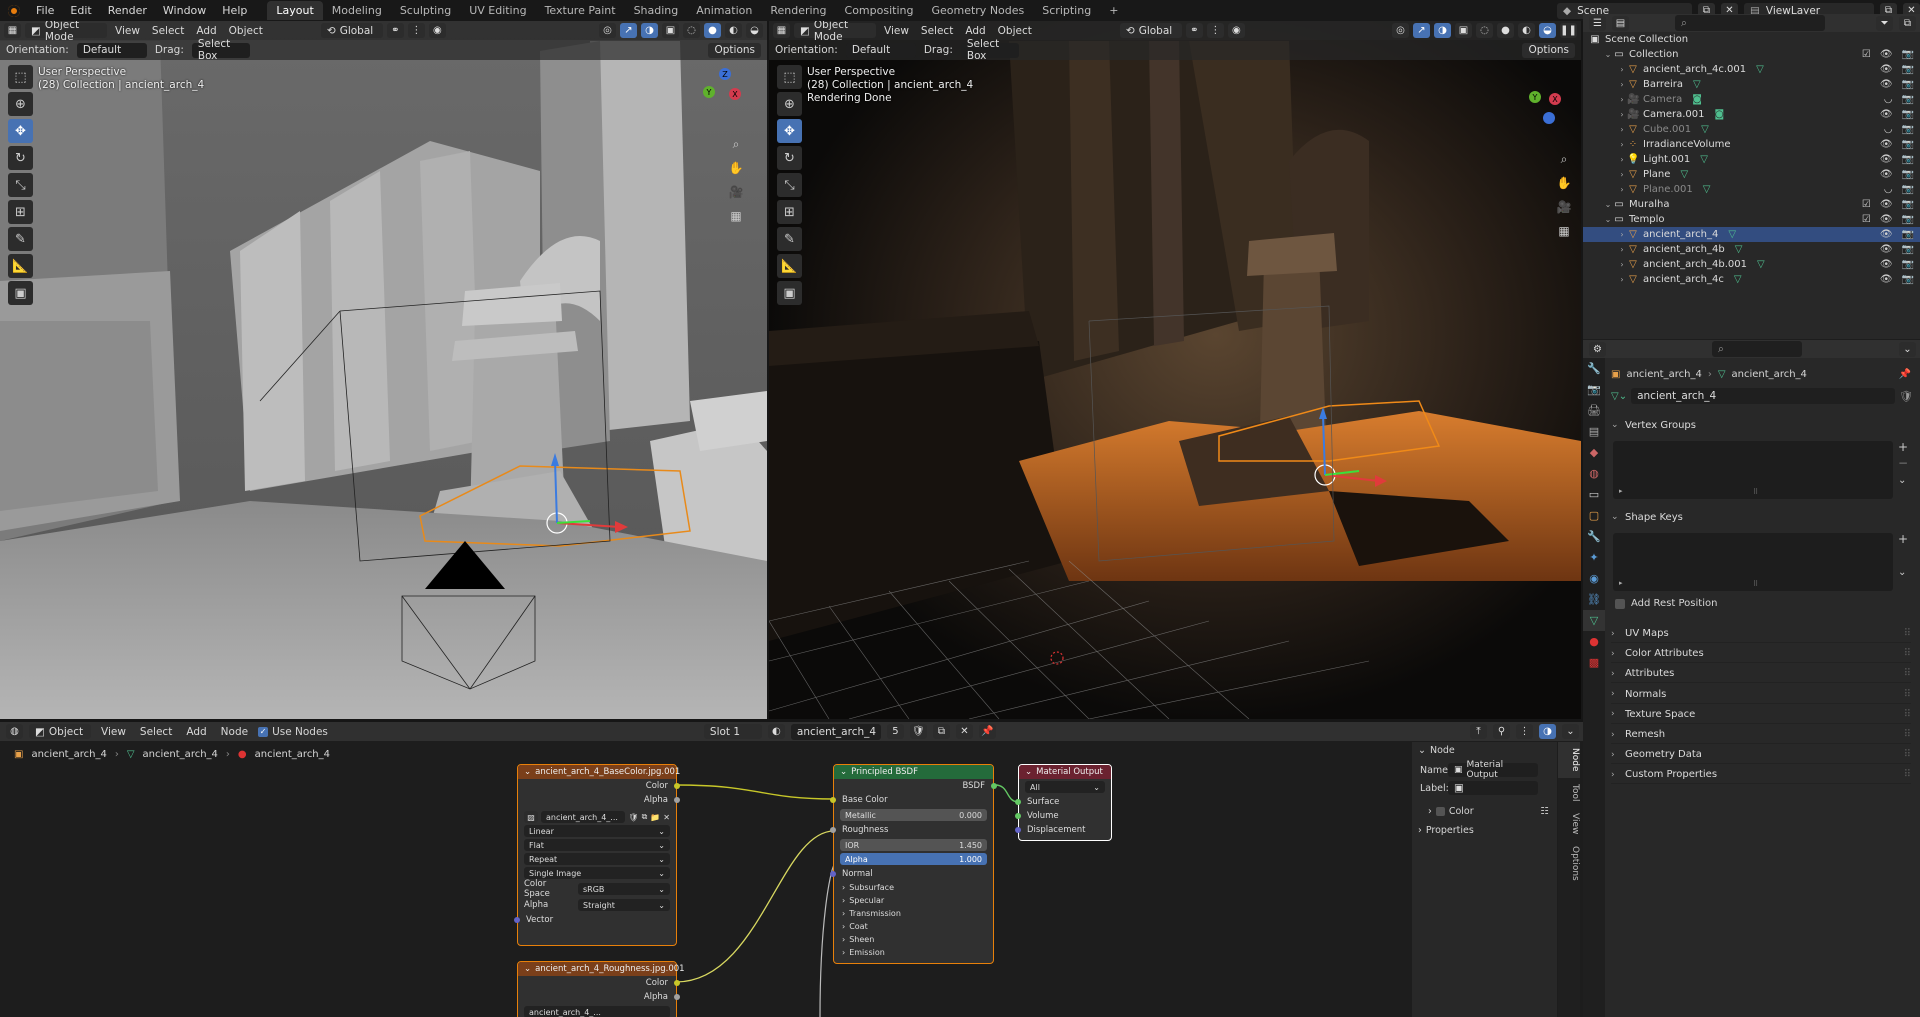 This screenshot has width=1920, height=1017. I want to click on alpha-slider: Alpha 1.000, so click(913, 859).